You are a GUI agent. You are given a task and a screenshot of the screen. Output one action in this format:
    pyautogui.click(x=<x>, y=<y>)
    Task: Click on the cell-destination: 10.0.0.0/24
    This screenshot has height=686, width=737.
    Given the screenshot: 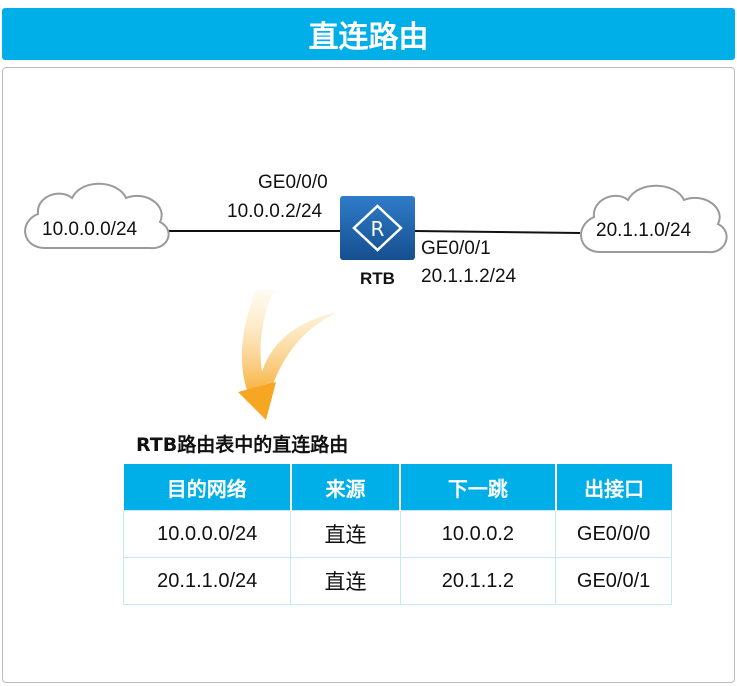 What is the action you would take?
    pyautogui.click(x=207, y=534)
    